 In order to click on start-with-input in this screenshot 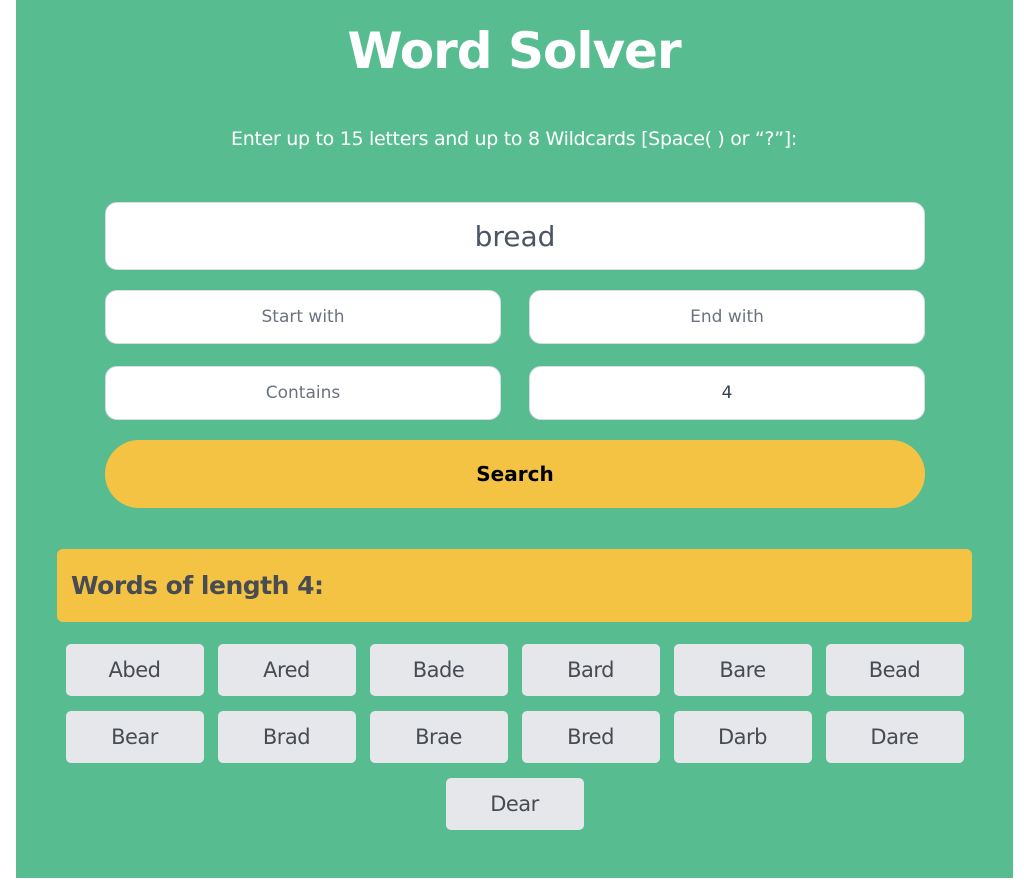, I will do `click(303, 317)`.